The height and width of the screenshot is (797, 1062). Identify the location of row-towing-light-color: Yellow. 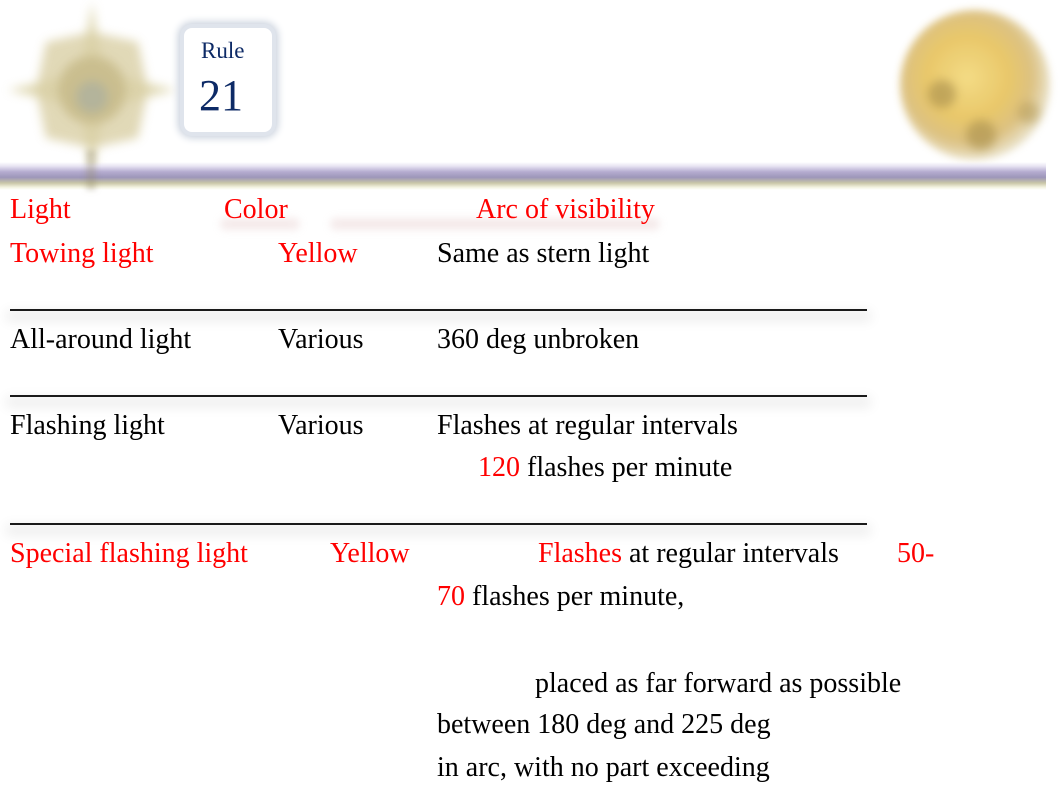
(318, 253).